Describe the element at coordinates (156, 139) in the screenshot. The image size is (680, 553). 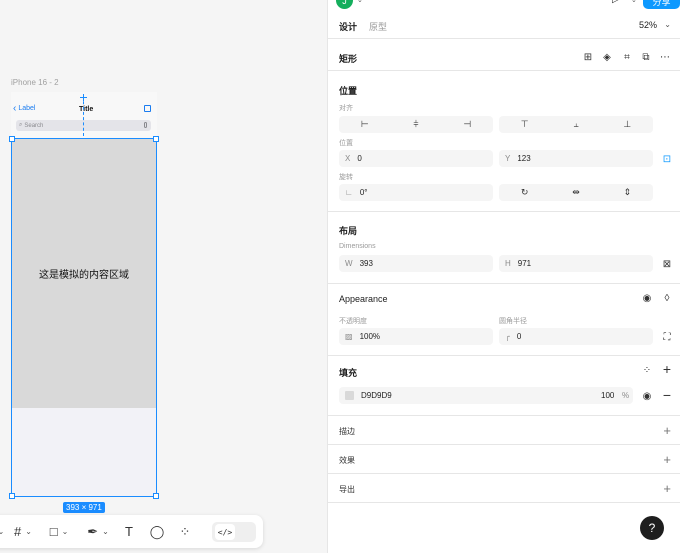
I see `resize-handle-top-right` at that location.